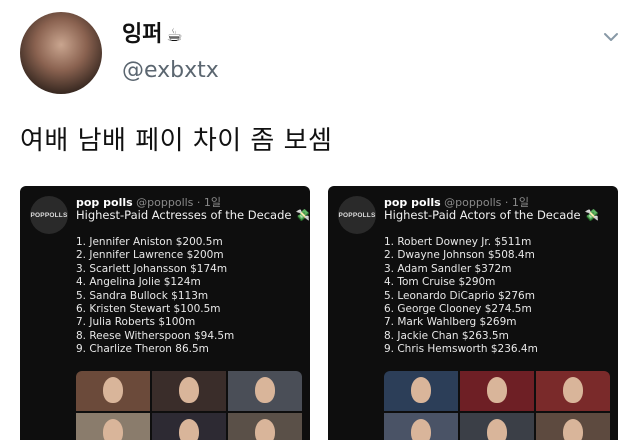 The image size is (640, 440). I want to click on list-item: 1. Jennifer Aniston $200.5m, so click(149, 242).